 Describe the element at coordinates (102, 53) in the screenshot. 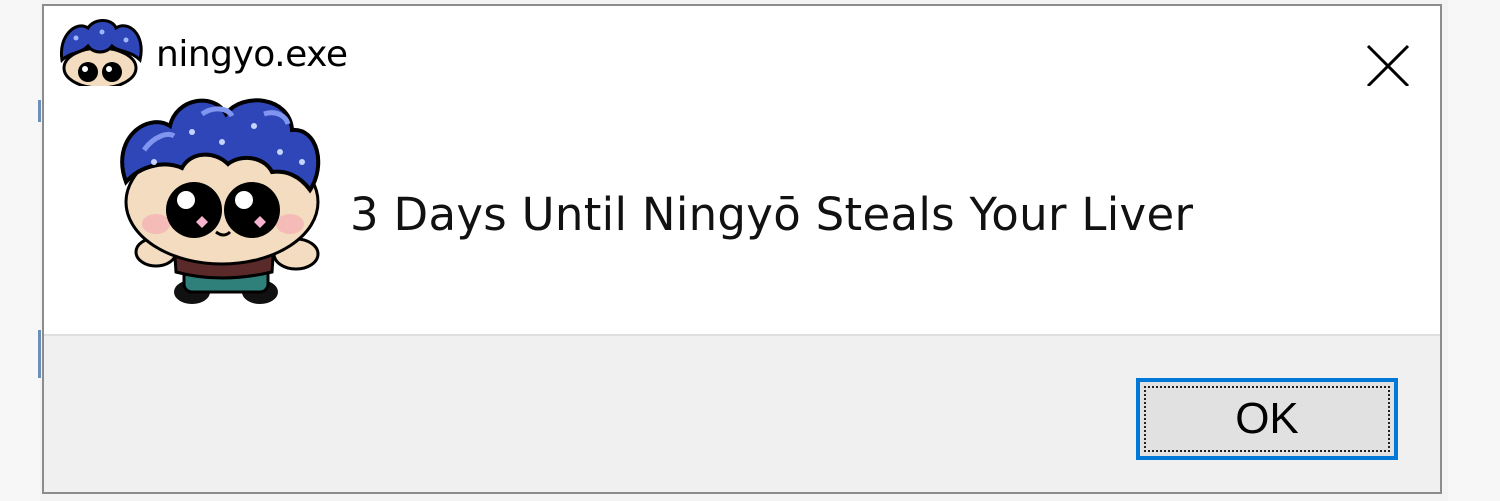

I see `ningyo-mascot-icon` at that location.